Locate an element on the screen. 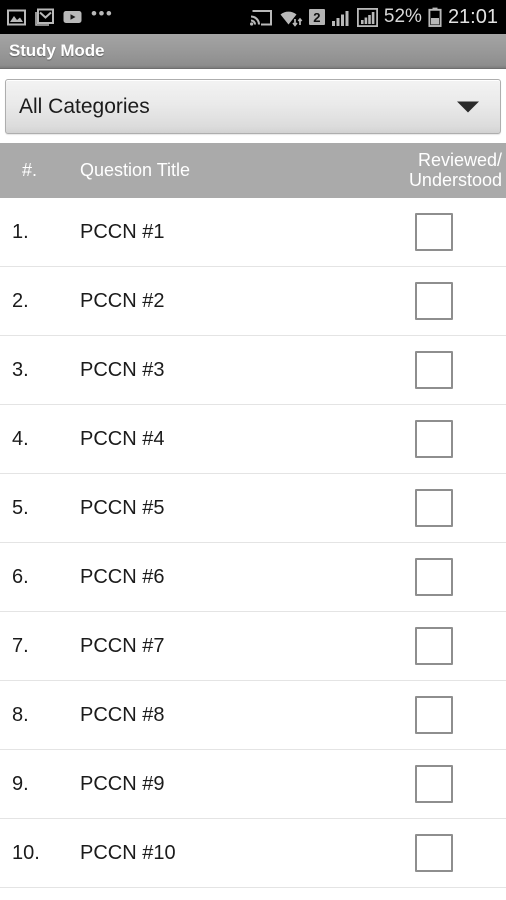  status-bar: ••• 2 52% 21:01 is located at coordinates (253, 17).